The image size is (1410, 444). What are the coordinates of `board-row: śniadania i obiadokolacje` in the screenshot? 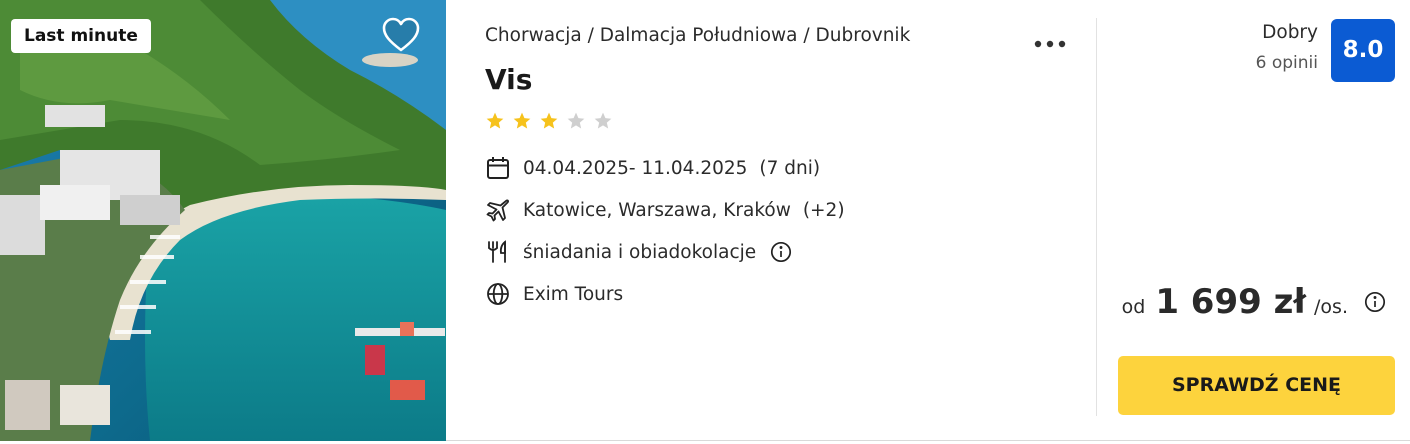 It's located at (638, 252).